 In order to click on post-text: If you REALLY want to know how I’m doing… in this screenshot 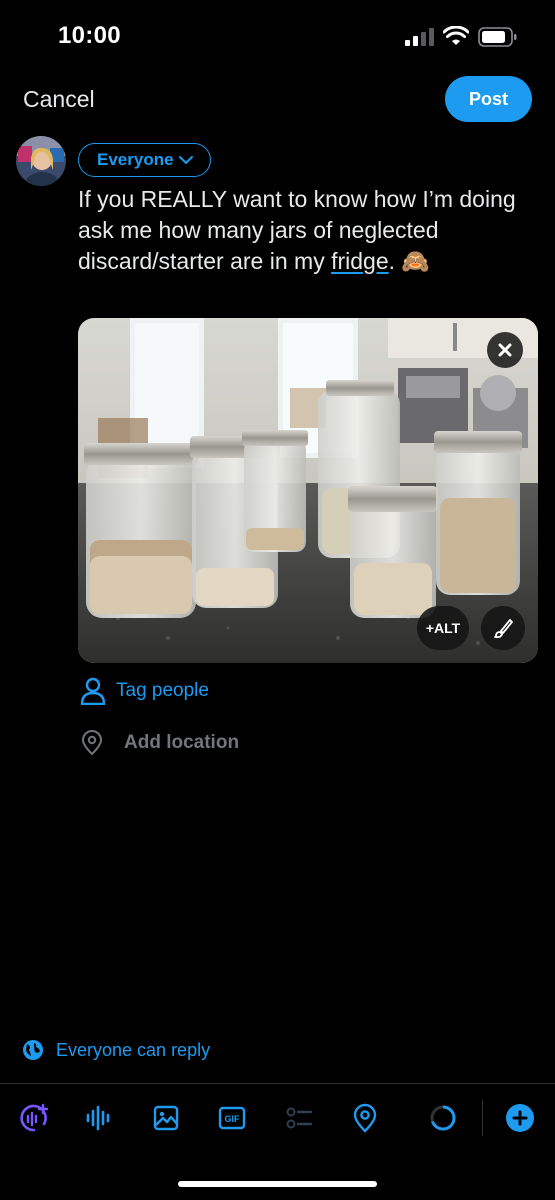, I will do `click(303, 230)`.